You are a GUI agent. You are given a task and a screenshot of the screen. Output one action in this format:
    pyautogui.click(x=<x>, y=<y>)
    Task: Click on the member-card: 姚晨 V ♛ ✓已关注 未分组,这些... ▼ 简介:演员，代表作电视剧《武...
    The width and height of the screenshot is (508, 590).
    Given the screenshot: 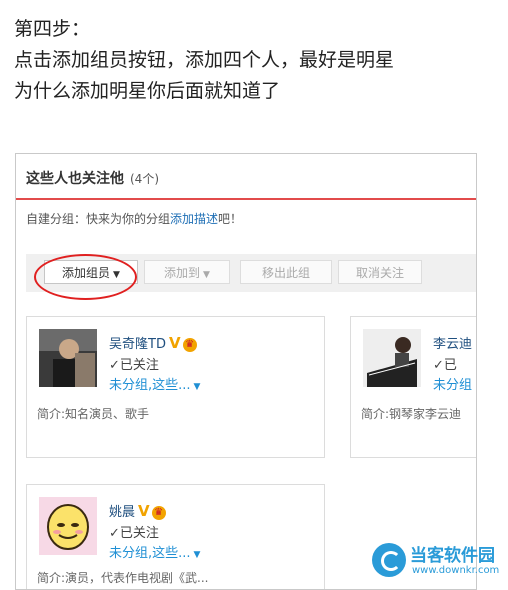 What is the action you would take?
    pyautogui.click(x=175, y=536)
    